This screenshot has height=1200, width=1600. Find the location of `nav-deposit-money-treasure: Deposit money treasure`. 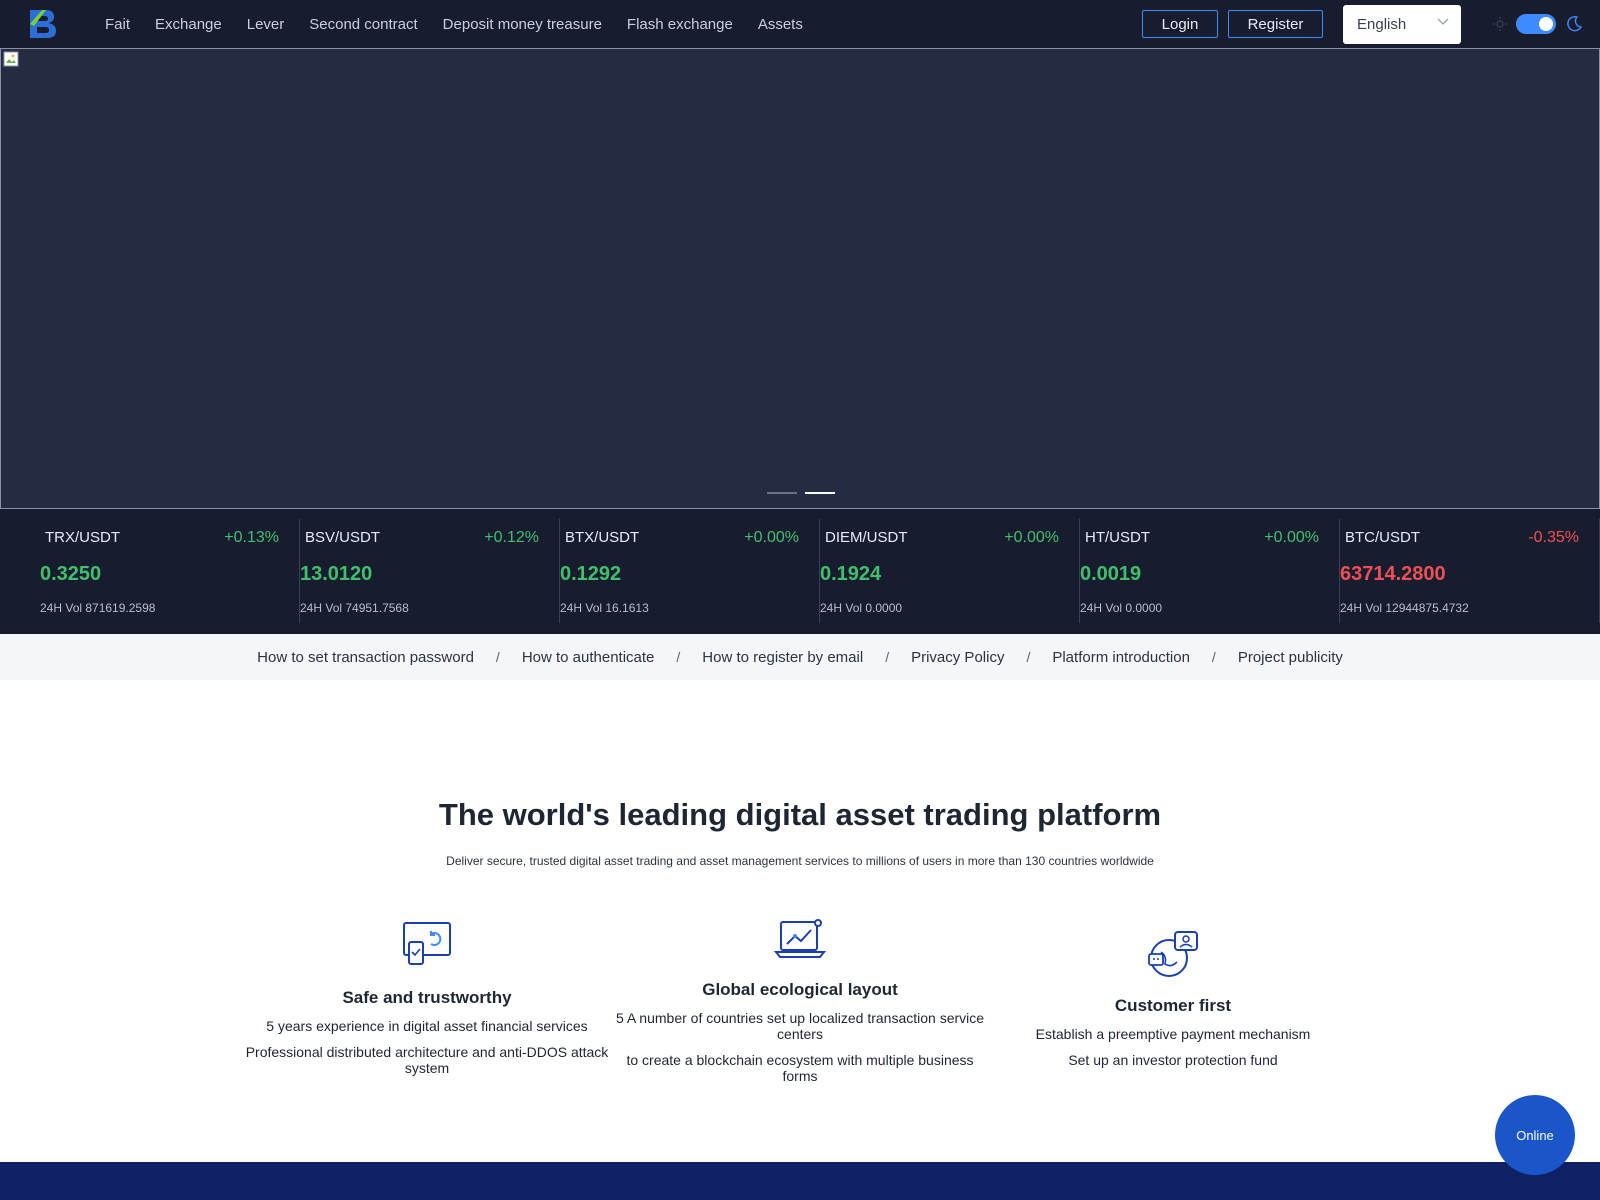

nav-deposit-money-treasure: Deposit money treasure is located at coordinates (522, 24).